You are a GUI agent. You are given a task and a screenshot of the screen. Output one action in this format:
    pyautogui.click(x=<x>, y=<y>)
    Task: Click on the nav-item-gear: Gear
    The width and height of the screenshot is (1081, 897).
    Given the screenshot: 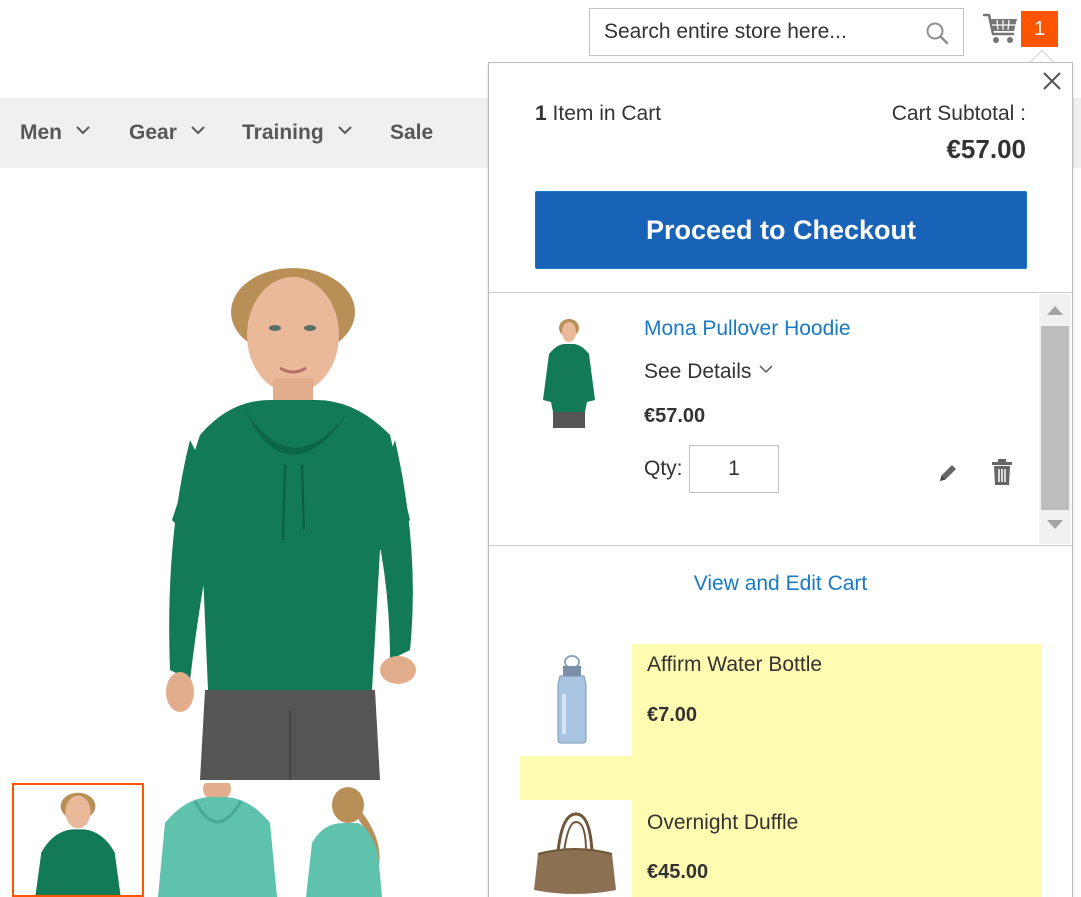 What is the action you would take?
    pyautogui.click(x=167, y=133)
    